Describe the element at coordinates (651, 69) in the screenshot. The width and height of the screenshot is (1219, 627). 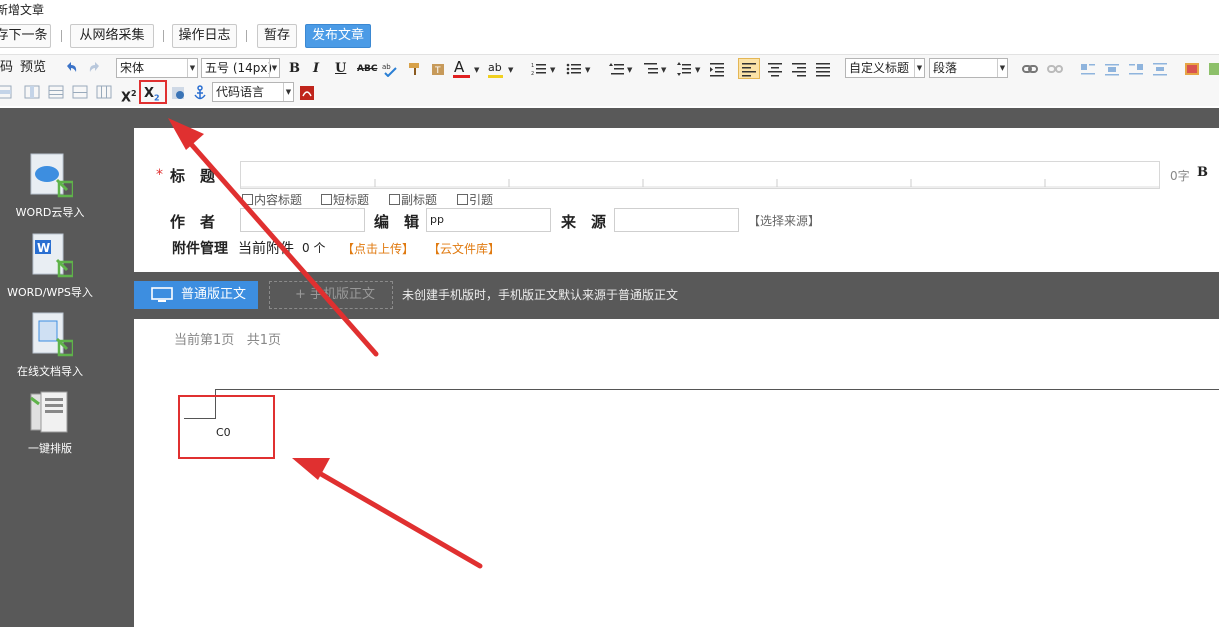
I see `row-spacing-bottom-icon` at that location.